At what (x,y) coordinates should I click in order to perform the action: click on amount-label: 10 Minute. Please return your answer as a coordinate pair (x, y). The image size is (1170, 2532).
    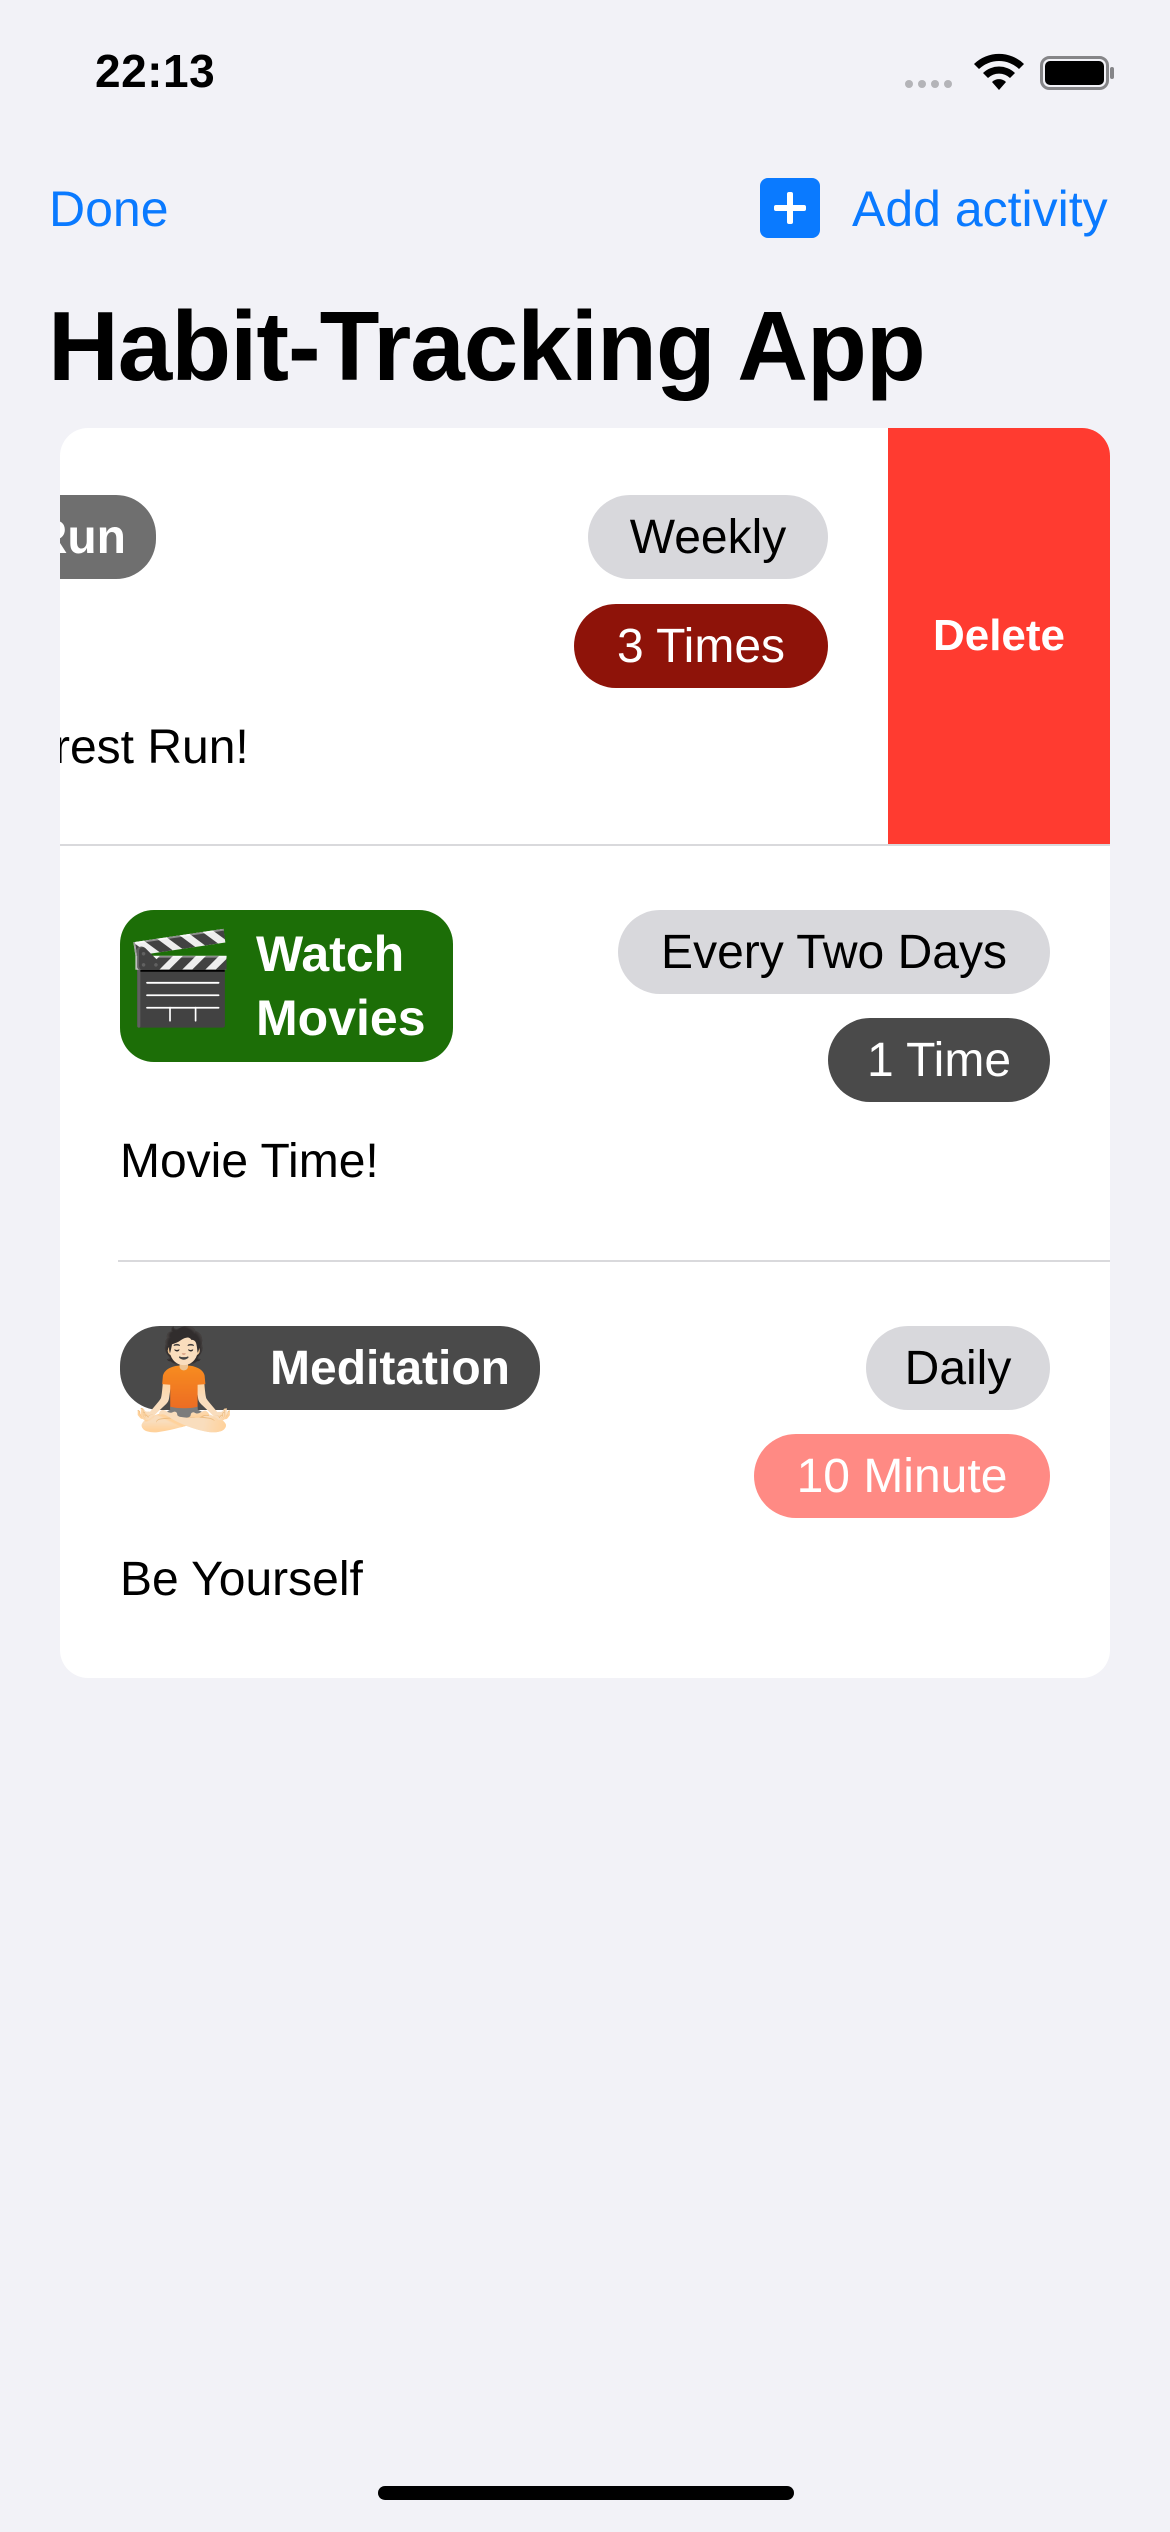
    Looking at the image, I should click on (902, 1476).